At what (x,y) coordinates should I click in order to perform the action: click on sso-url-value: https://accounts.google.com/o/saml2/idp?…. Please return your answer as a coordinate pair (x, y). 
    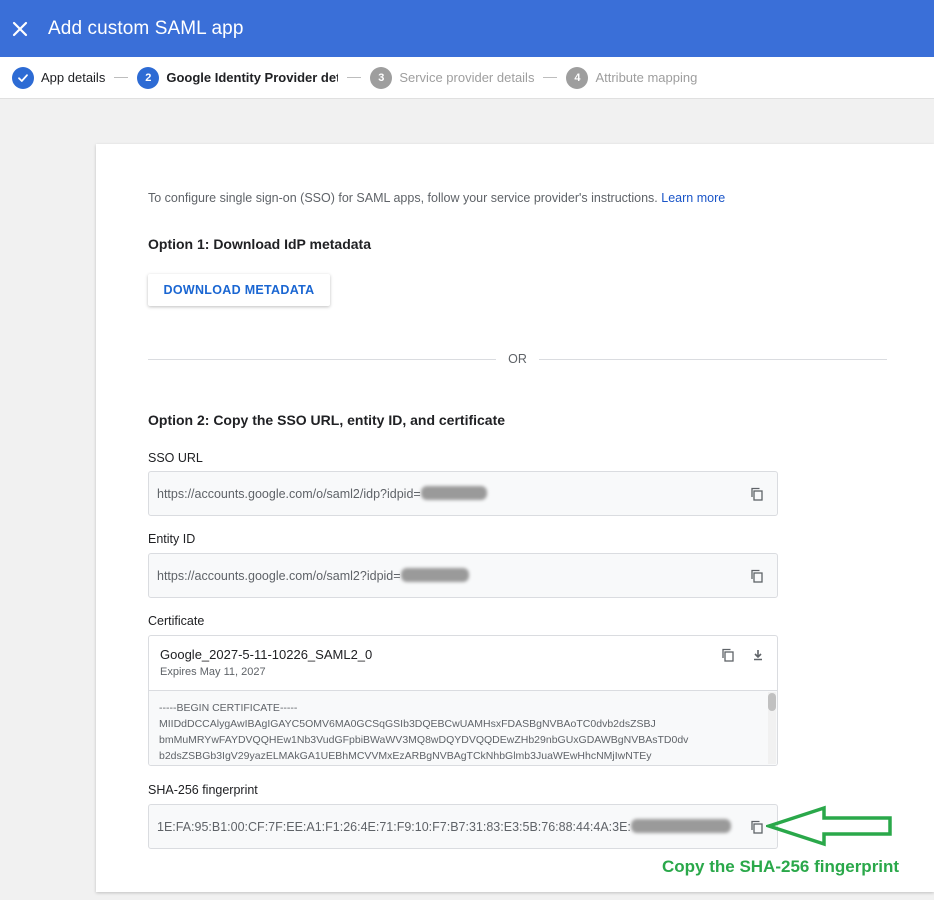
    Looking at the image, I should click on (289, 494).